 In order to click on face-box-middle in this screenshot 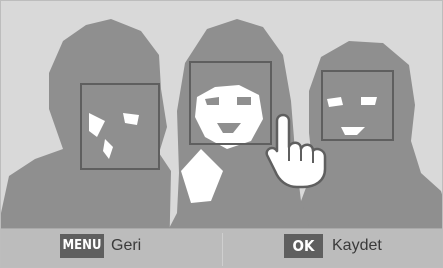, I will do `click(230, 103)`.